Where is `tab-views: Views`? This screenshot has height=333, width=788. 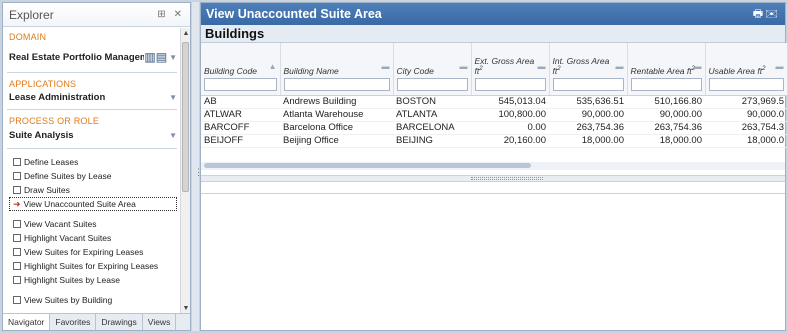
tab-views: Views is located at coordinates (160, 322).